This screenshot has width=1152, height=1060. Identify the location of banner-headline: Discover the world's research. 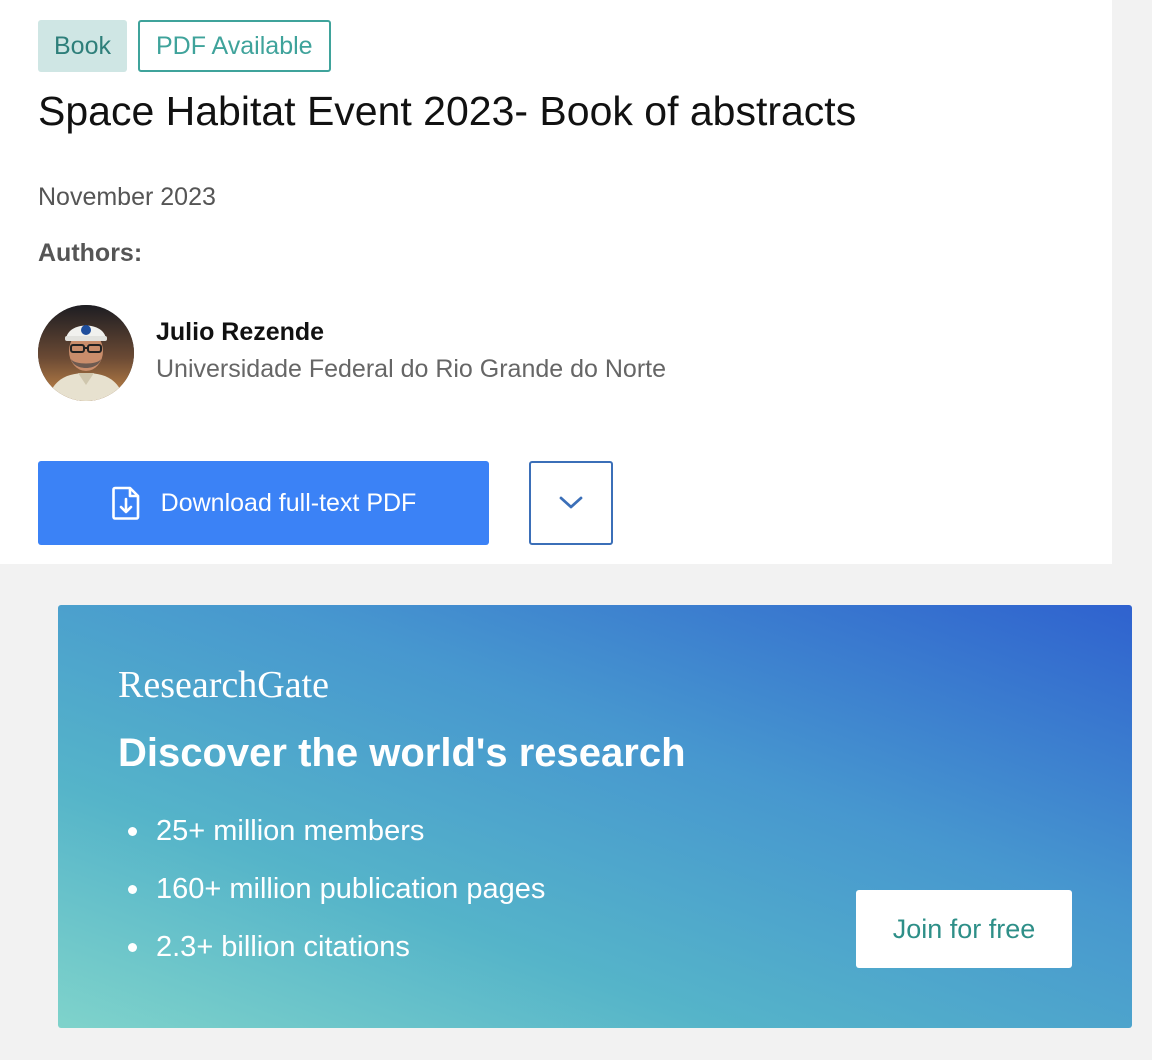
(402, 753).